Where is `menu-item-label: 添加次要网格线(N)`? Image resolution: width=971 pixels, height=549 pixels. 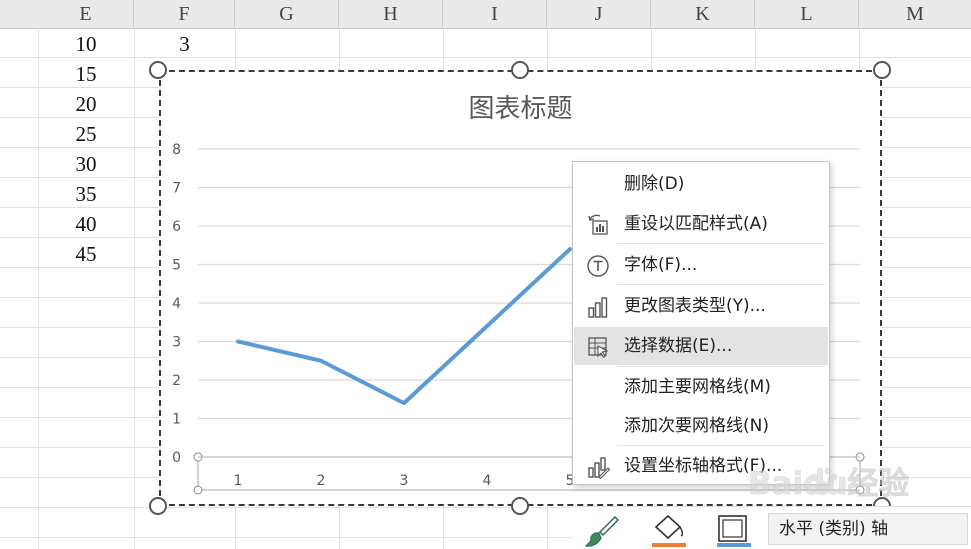 menu-item-label: 添加次要网格线(N) is located at coordinates (696, 426).